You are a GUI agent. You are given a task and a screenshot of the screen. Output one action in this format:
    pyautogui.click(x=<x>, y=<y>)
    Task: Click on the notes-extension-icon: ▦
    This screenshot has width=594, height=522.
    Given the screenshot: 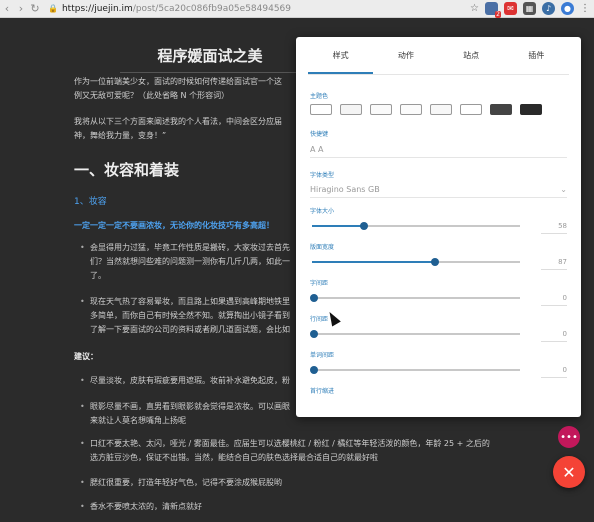 What is the action you would take?
    pyautogui.click(x=529, y=8)
    